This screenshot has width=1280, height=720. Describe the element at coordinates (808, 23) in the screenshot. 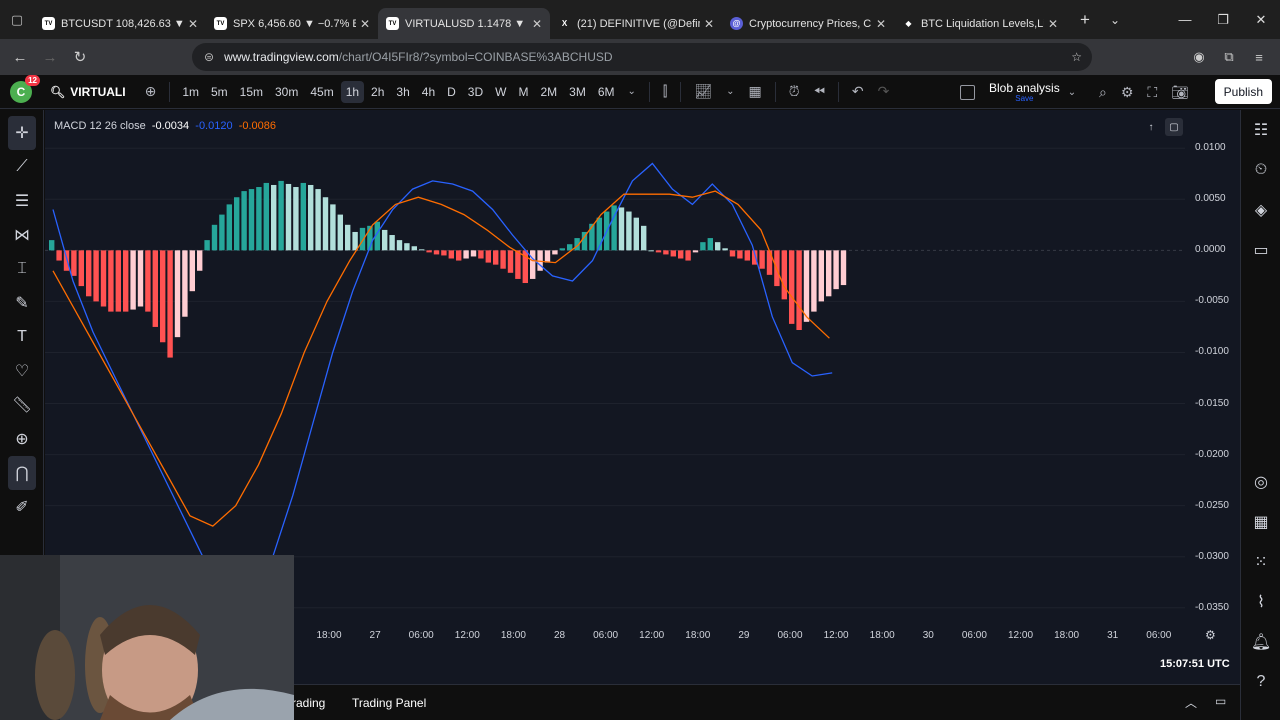

I see `browser-tab: @ Cryptocurrency Prices, Chart ✕` at that location.